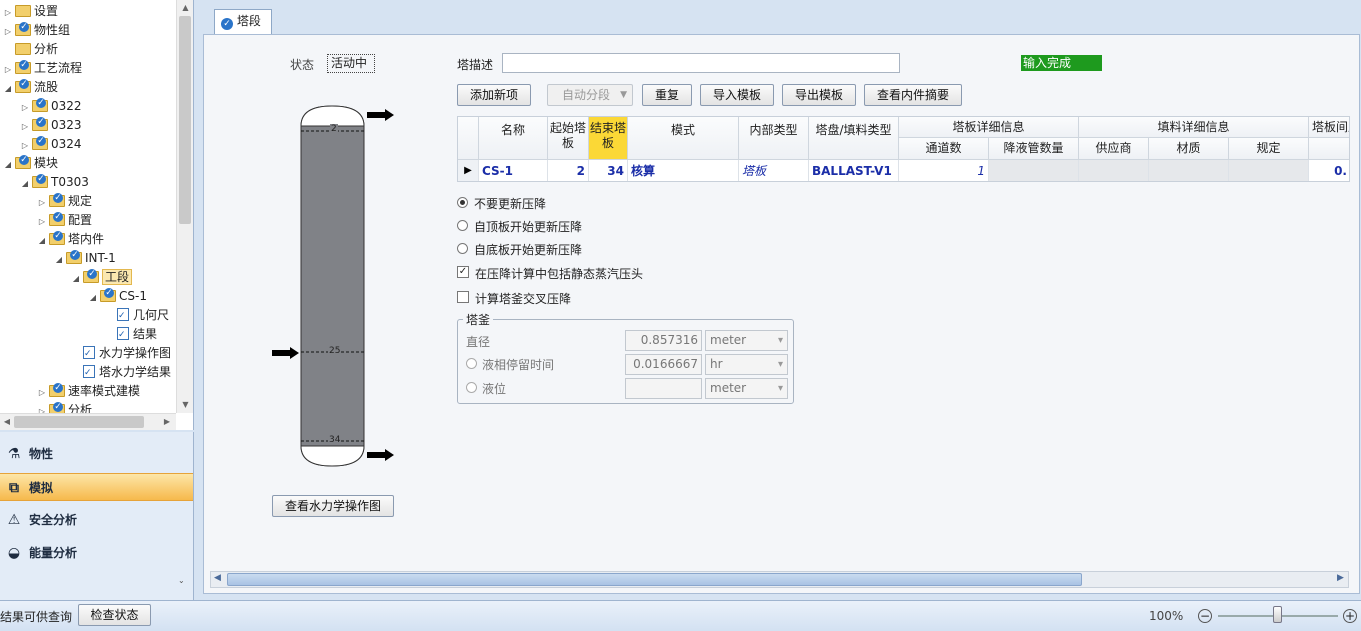  What do you see at coordinates (463, 297) in the screenshot?
I see `checkbox-crossflow` at bounding box center [463, 297].